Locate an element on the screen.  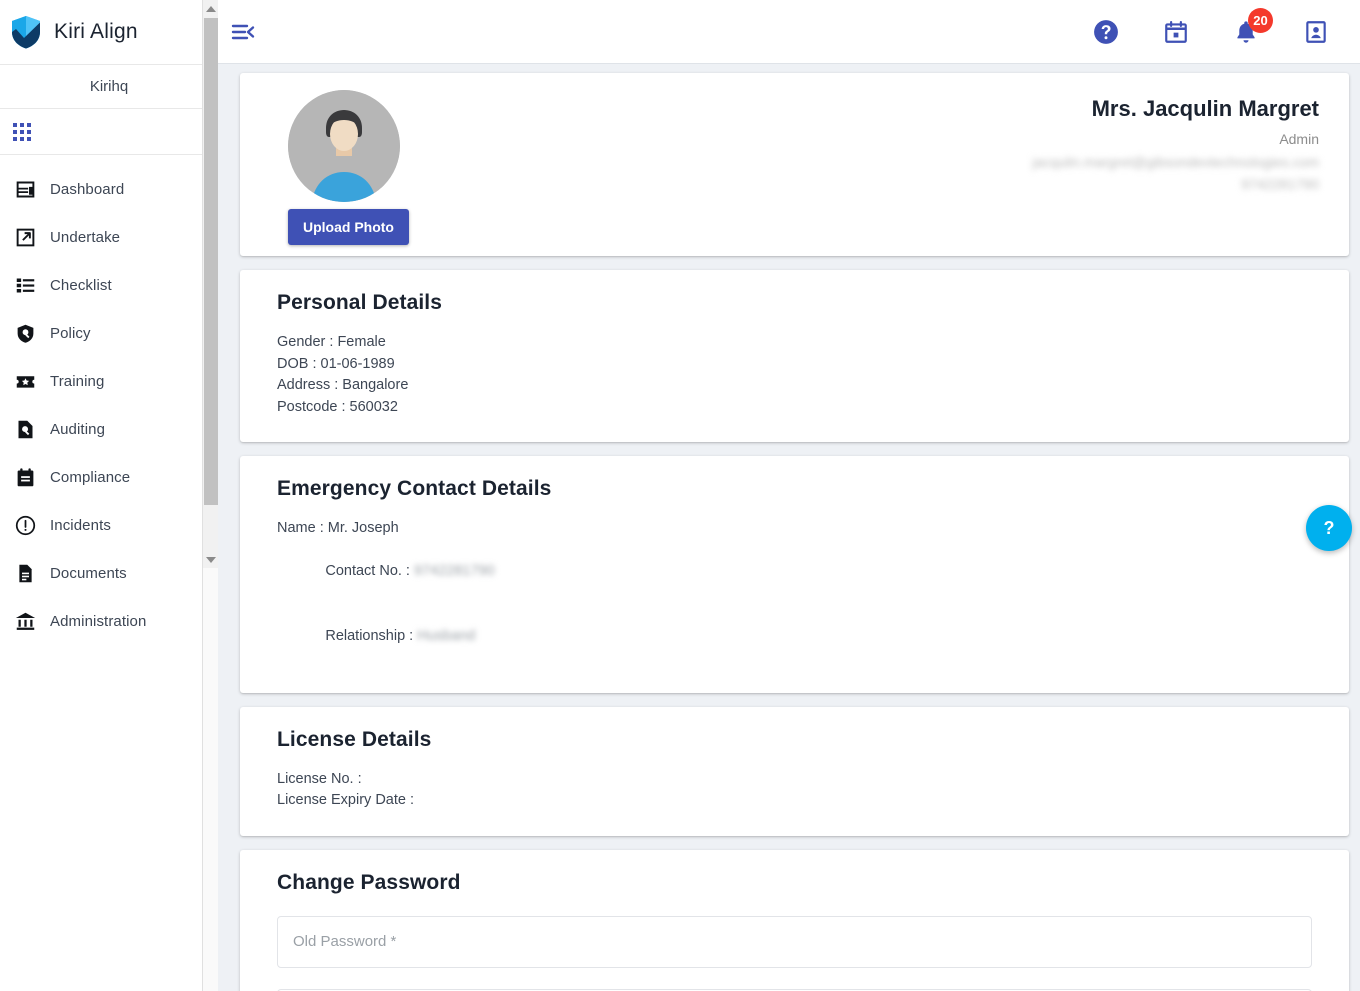
help-fab-button: ? is located at coordinates (1329, 528).